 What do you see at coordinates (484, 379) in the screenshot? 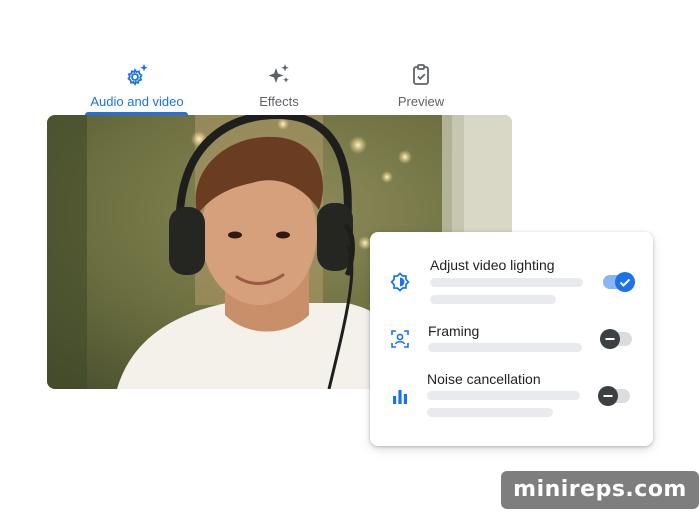
I see `setting-title: Noise cancellation` at bounding box center [484, 379].